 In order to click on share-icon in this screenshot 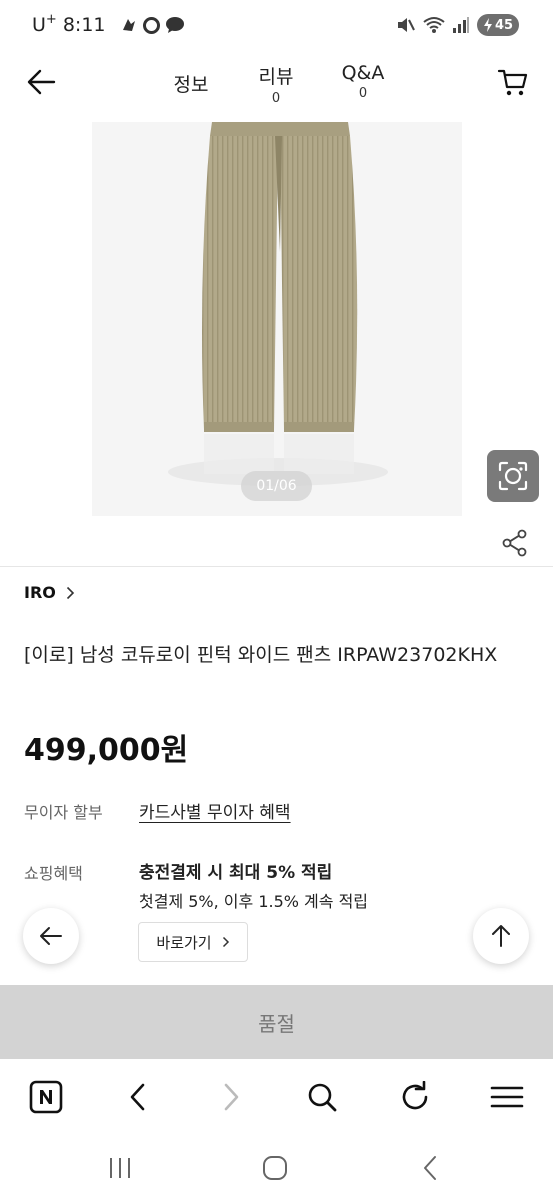, I will do `click(514, 543)`.